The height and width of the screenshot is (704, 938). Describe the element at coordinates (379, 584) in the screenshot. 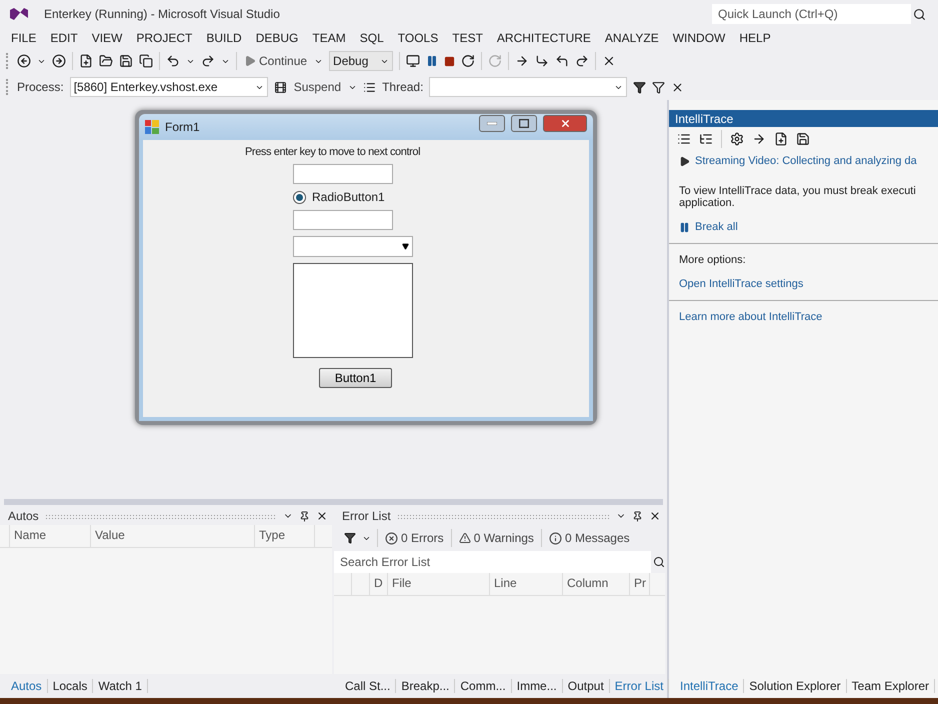

I see `column-header: D` at that location.